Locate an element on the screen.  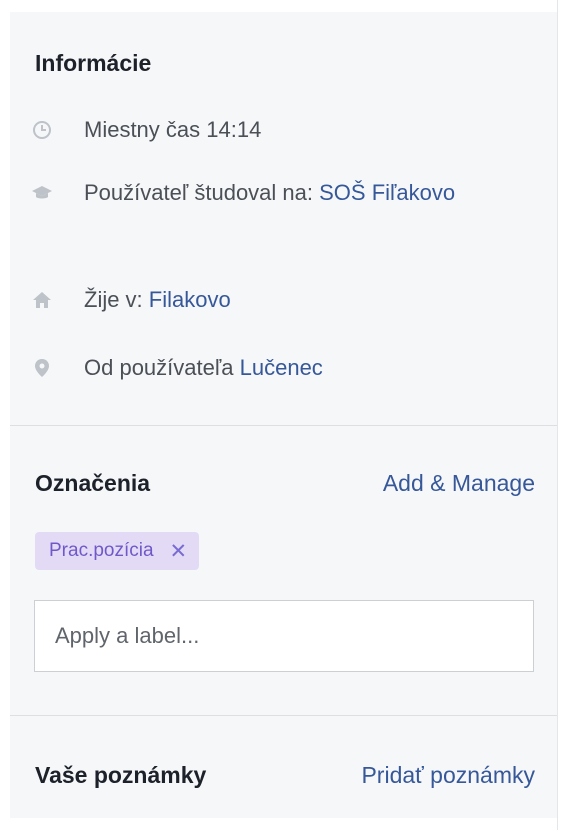
info-section-title: Informácie is located at coordinates (93, 63).